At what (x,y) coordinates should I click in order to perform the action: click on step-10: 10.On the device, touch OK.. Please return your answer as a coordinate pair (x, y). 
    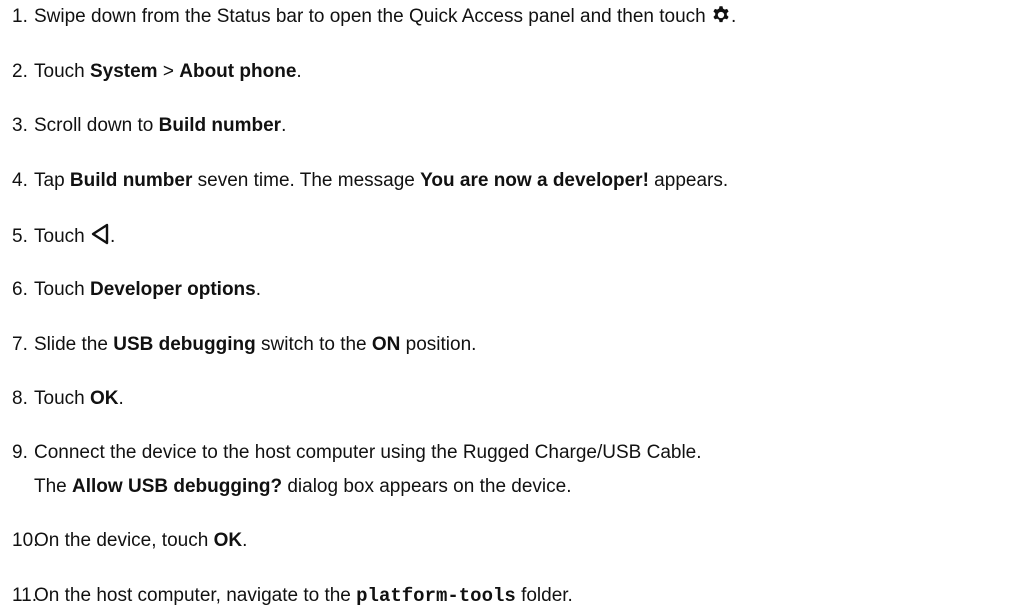
    Looking at the image, I should click on (129, 541).